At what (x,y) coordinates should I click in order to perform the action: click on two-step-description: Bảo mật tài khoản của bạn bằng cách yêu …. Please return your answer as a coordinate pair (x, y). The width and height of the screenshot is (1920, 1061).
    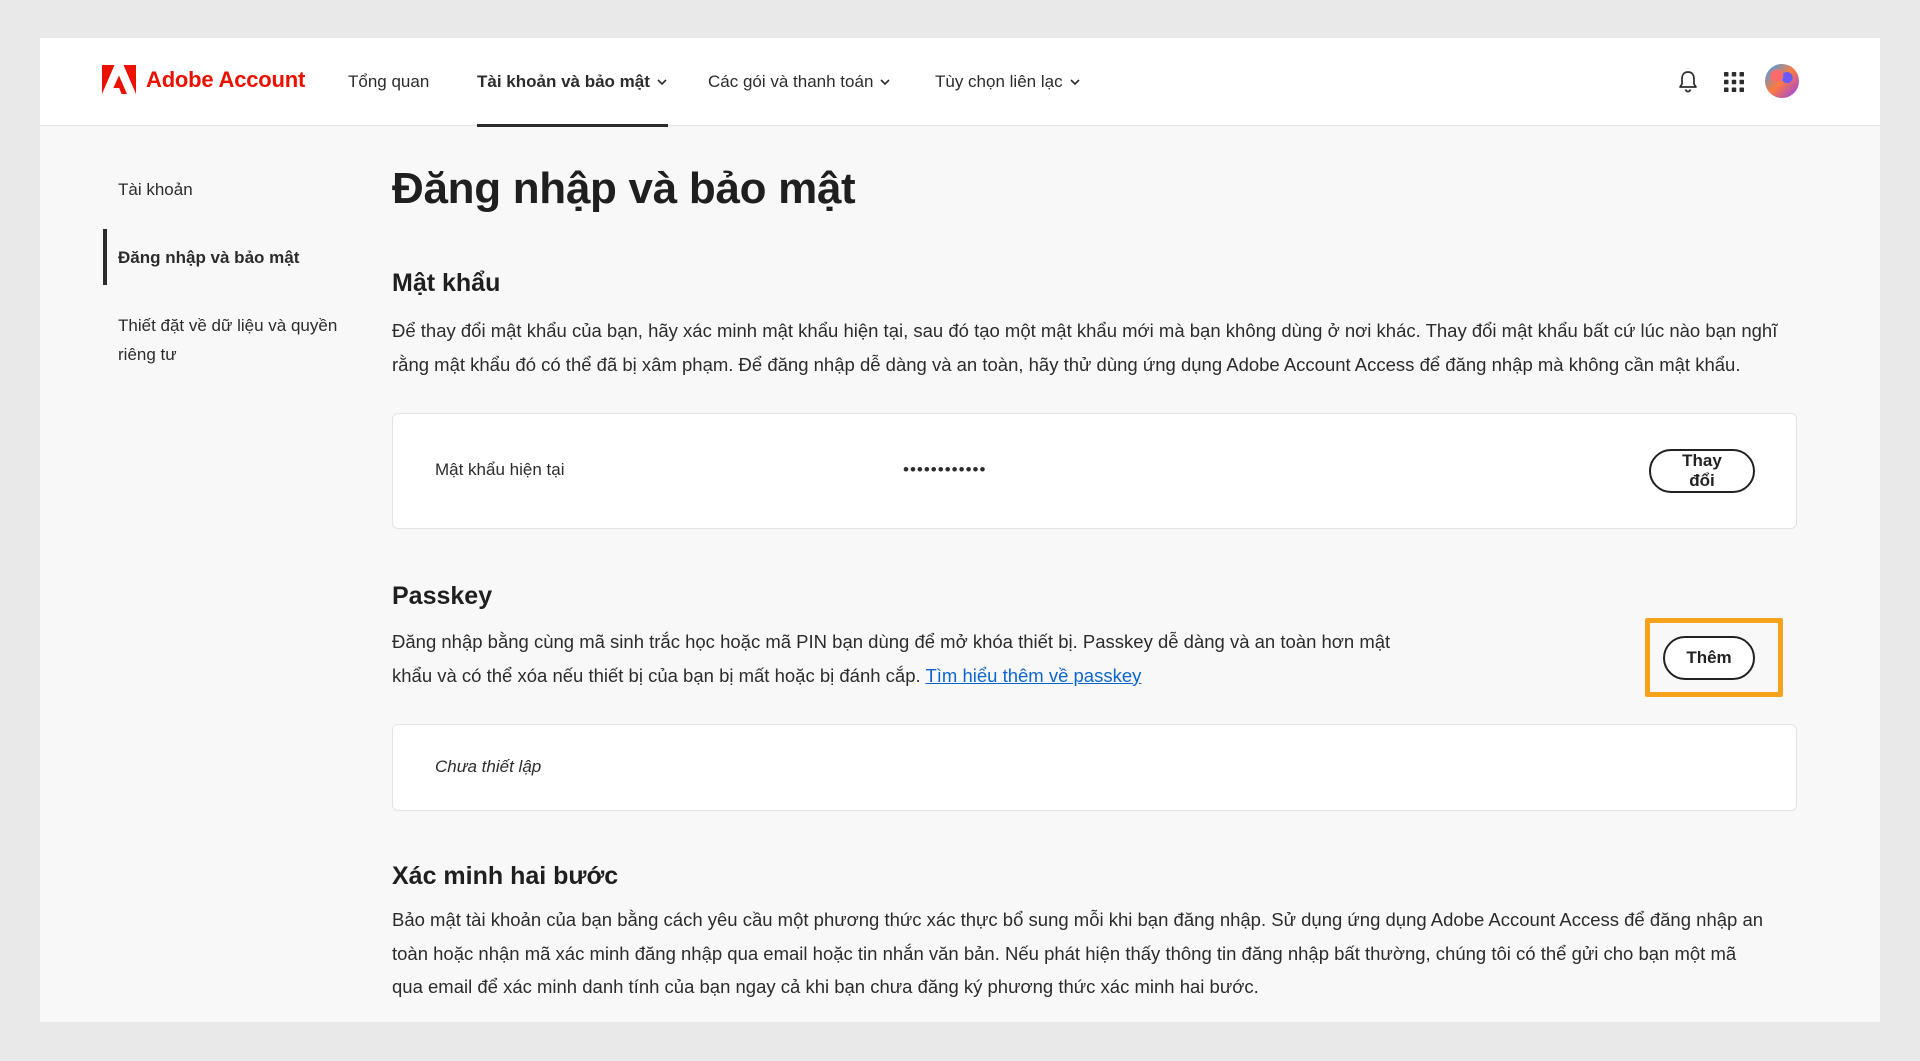
    Looking at the image, I should click on (1077, 953).